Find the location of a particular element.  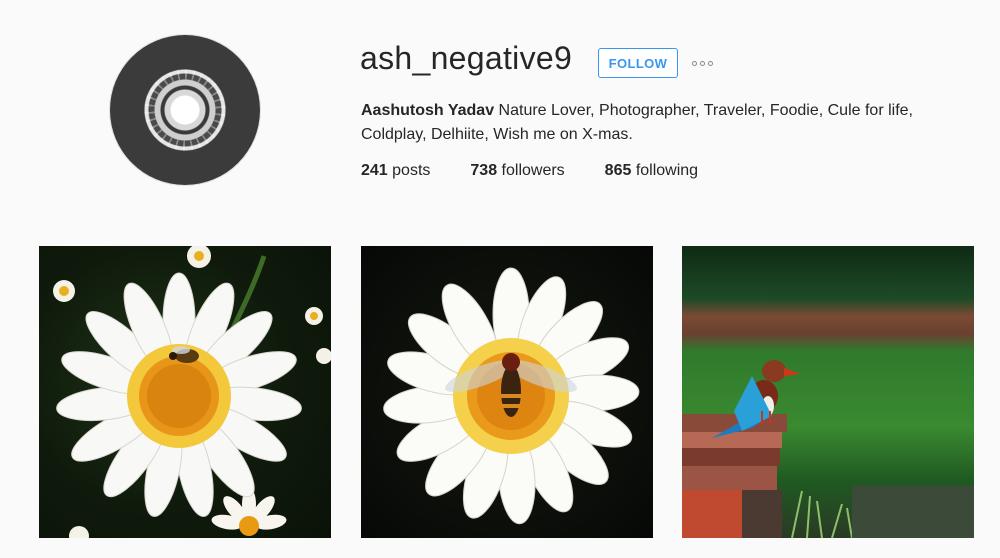

following-count: 865 is located at coordinates (618, 170).